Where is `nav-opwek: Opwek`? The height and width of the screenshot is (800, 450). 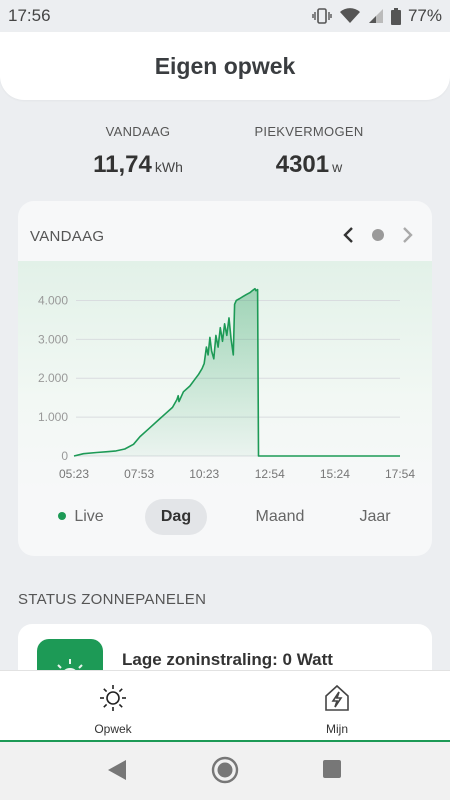 nav-opwek: Opwek is located at coordinates (113, 709).